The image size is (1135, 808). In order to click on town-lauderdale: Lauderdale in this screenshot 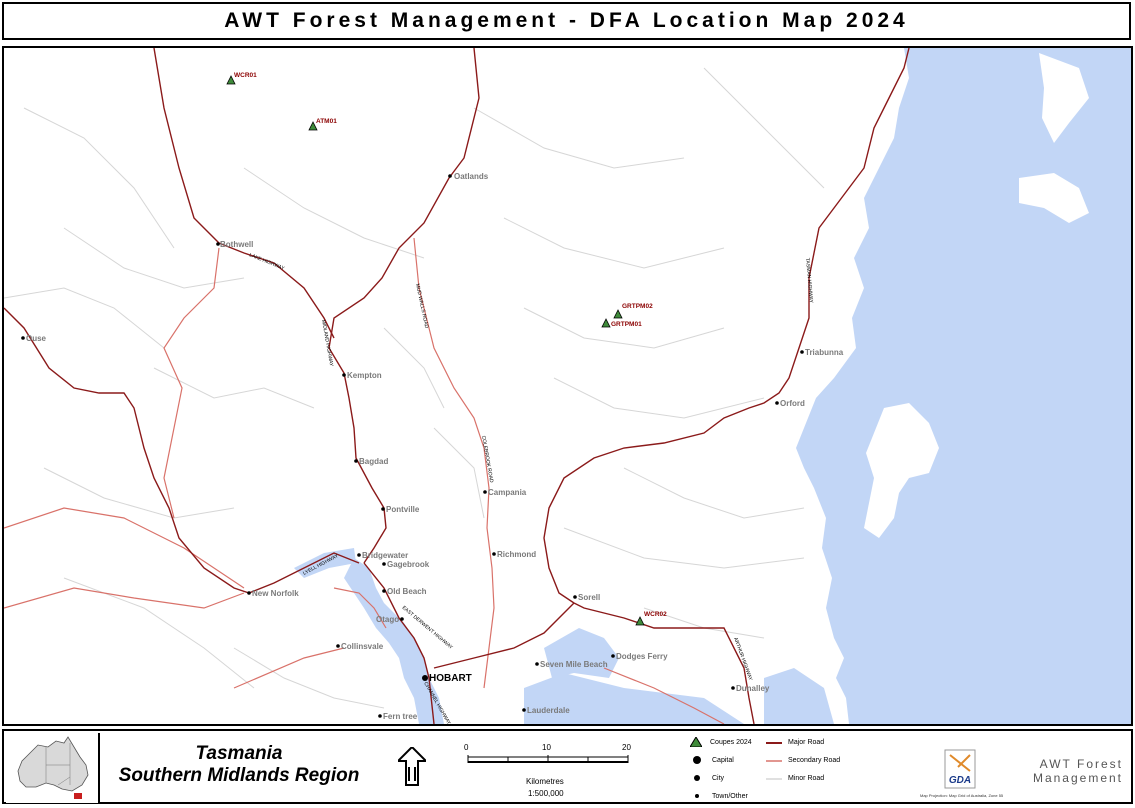, I will do `click(546, 710)`.